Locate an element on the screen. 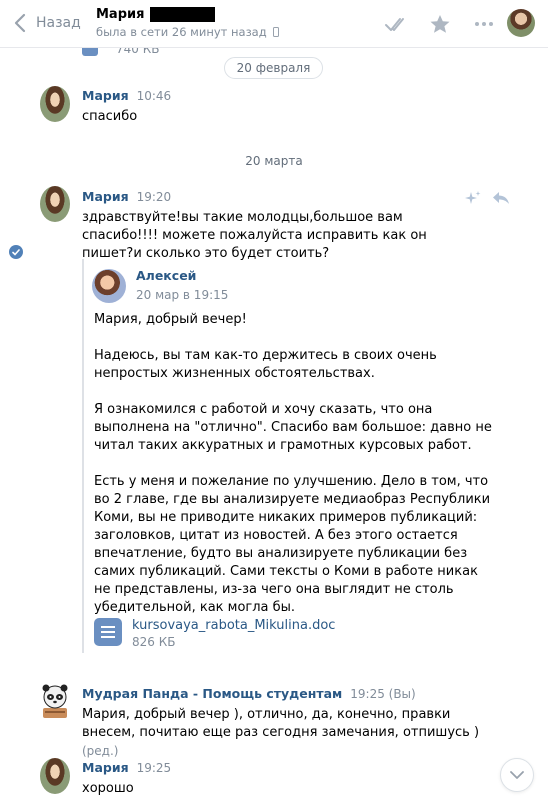  forwarded-author: Алексей is located at coordinates (166, 275).